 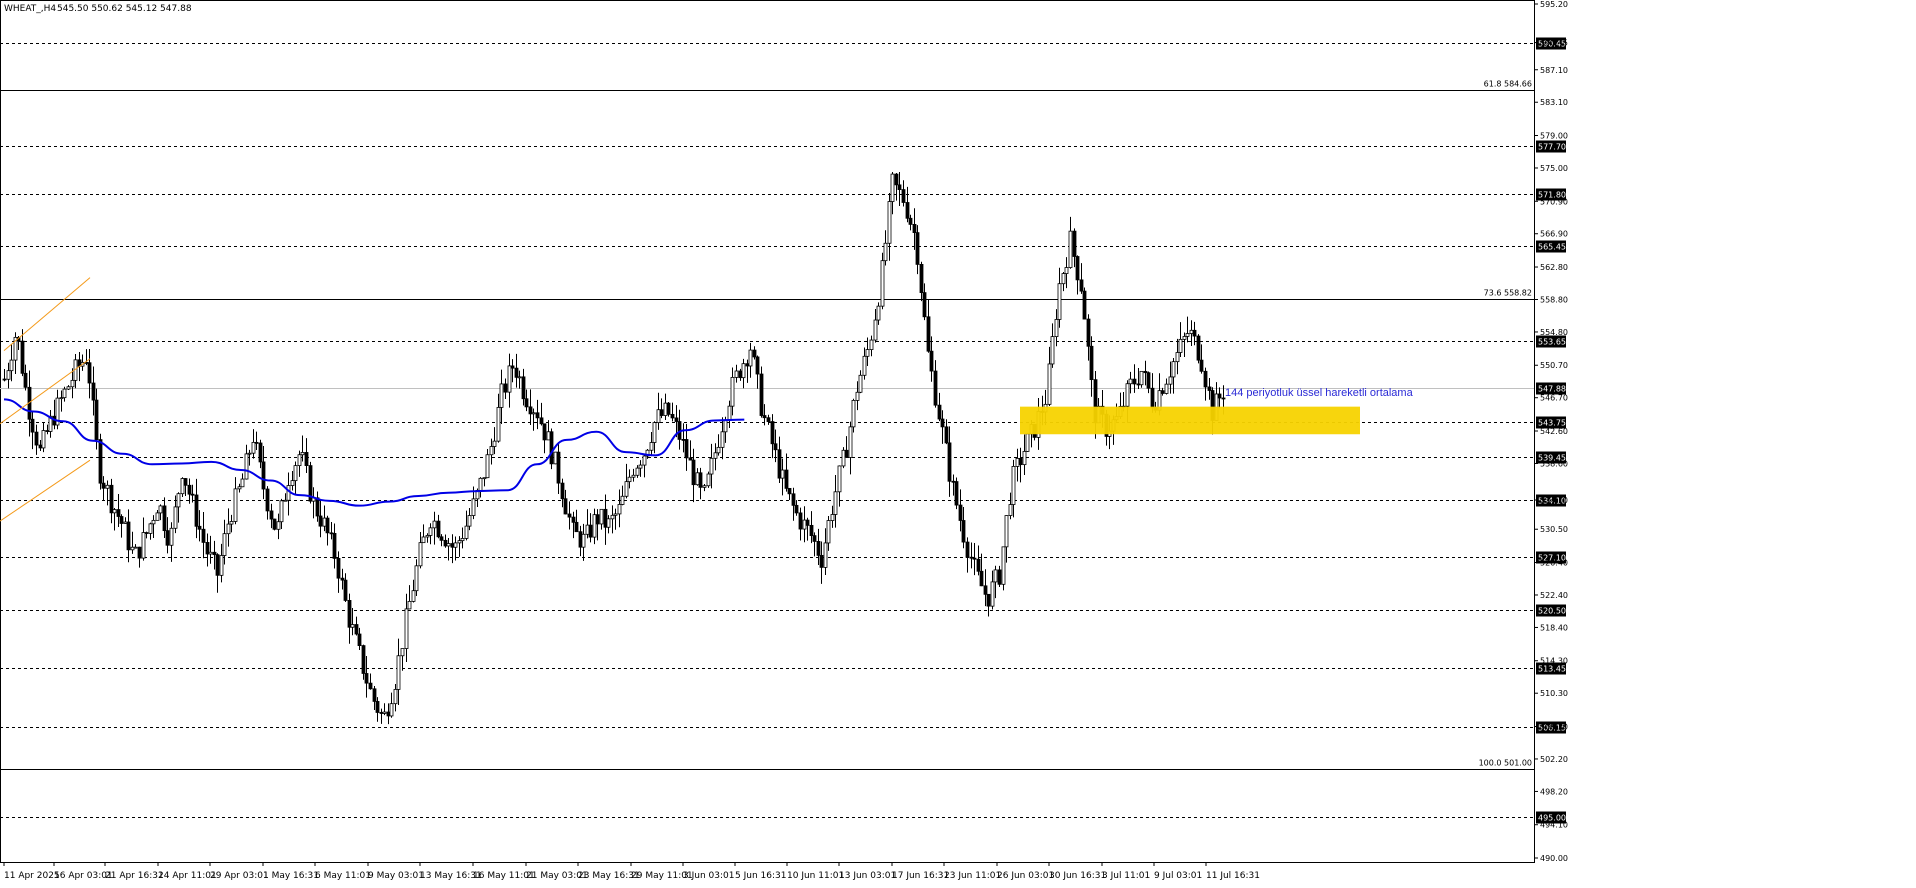 What do you see at coordinates (1554, 43) in the screenshot?
I see `y-tick-label: 590.45` at bounding box center [1554, 43].